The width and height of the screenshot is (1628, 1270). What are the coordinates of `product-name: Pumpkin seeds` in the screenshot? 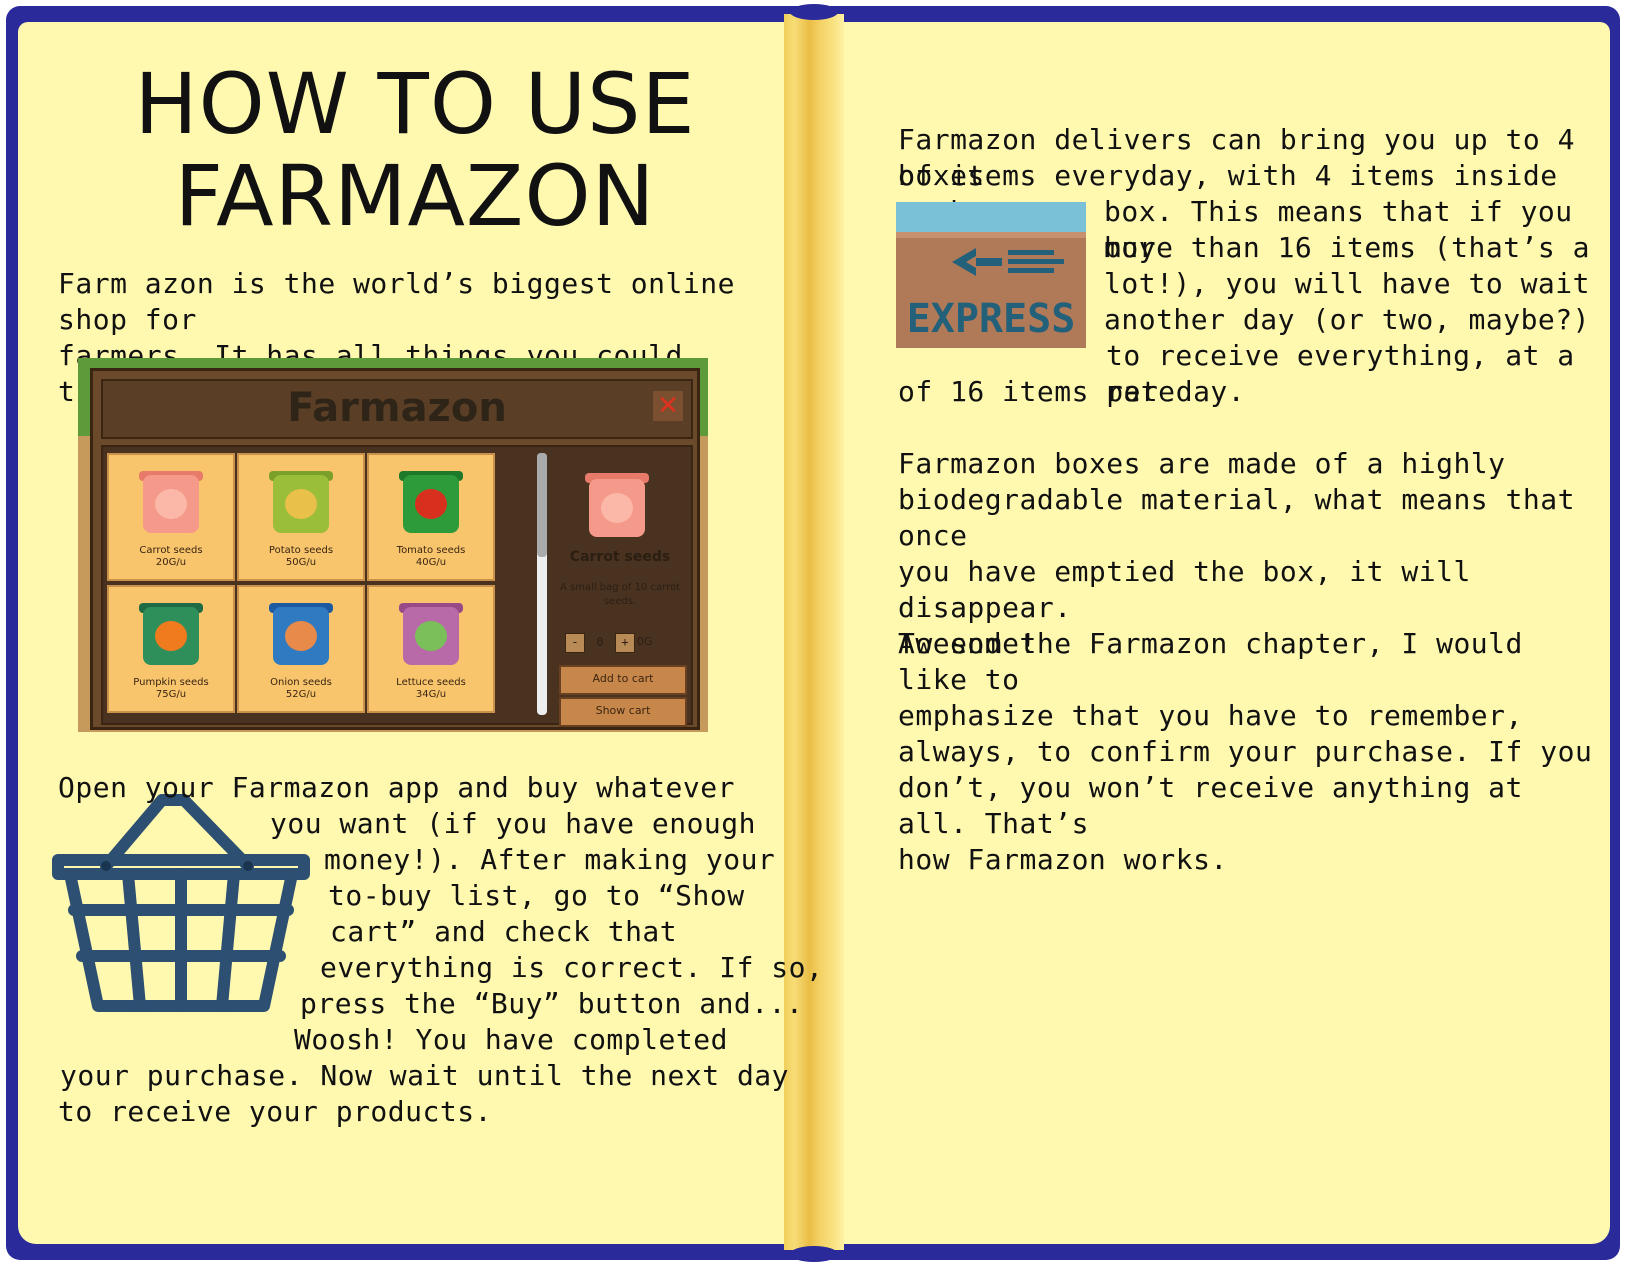 It's located at (171, 682).